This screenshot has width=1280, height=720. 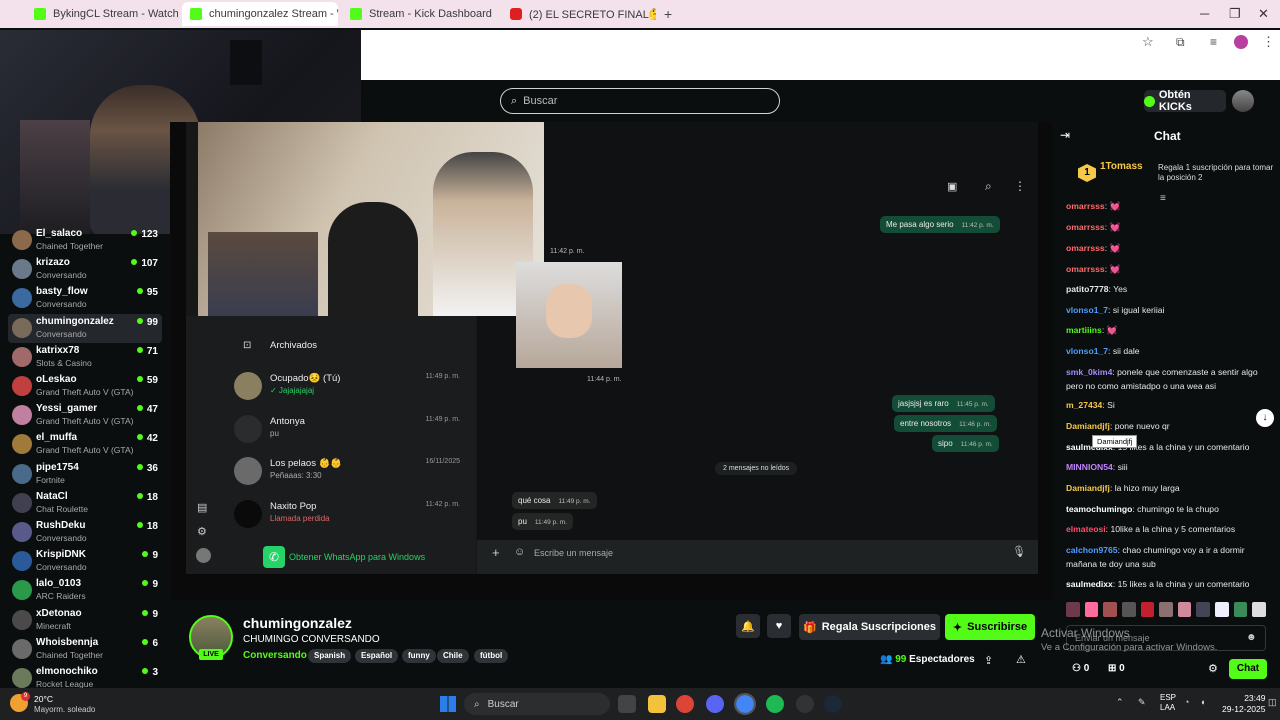 I want to click on language-indicator: ESP LAA, so click(x=1168, y=703).